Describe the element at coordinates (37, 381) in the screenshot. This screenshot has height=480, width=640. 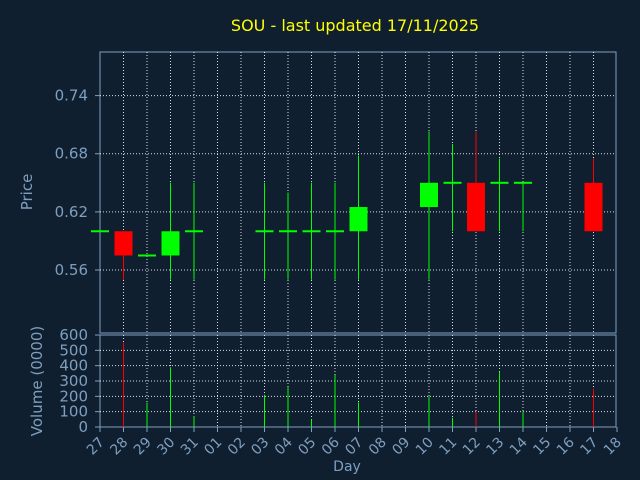
I see `volume-axis-label: Volume (0000)` at that location.